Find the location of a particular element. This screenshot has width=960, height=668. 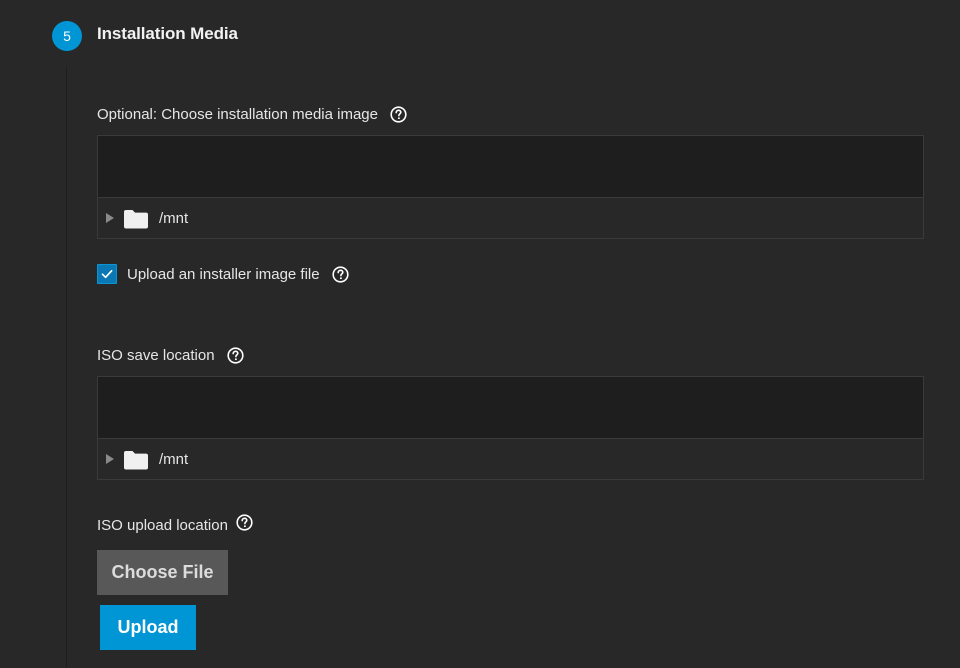

checkmark-icon is located at coordinates (107, 274).